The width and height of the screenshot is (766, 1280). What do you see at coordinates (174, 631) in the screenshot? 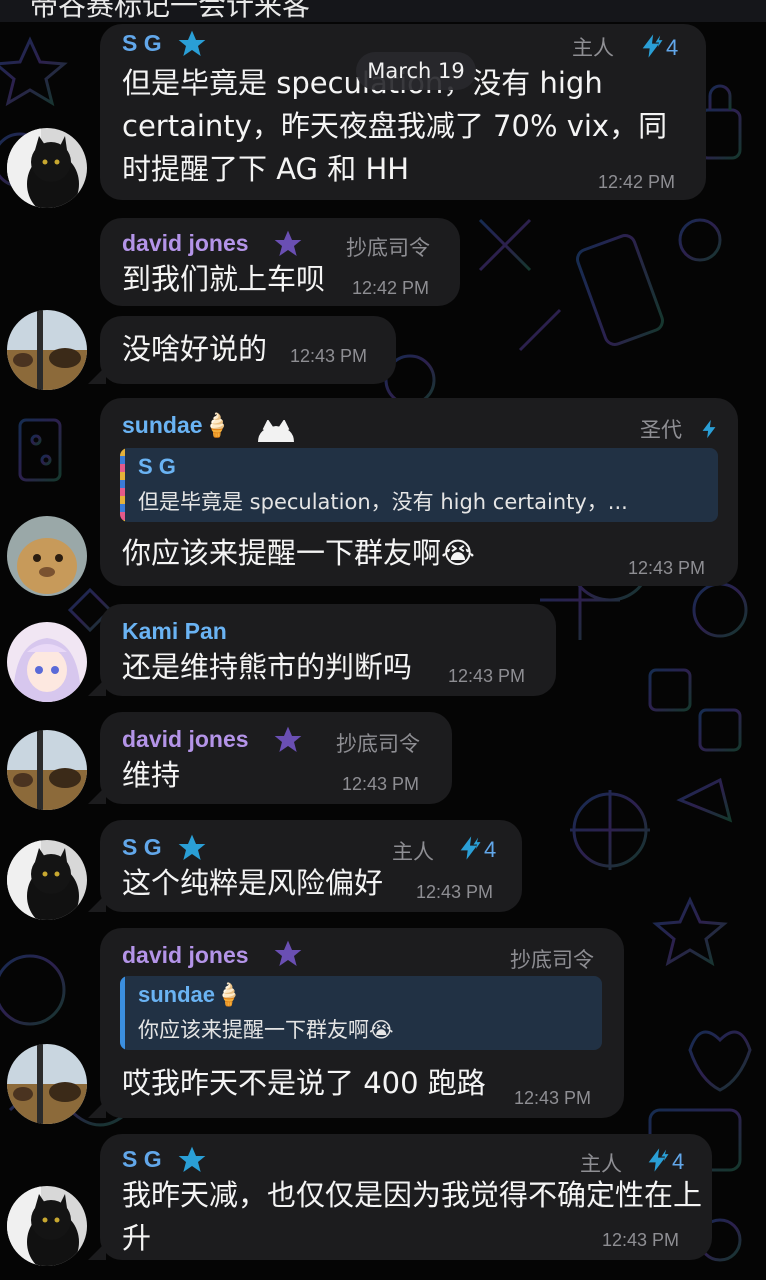
I see `sender-name: Kami Pan` at bounding box center [174, 631].